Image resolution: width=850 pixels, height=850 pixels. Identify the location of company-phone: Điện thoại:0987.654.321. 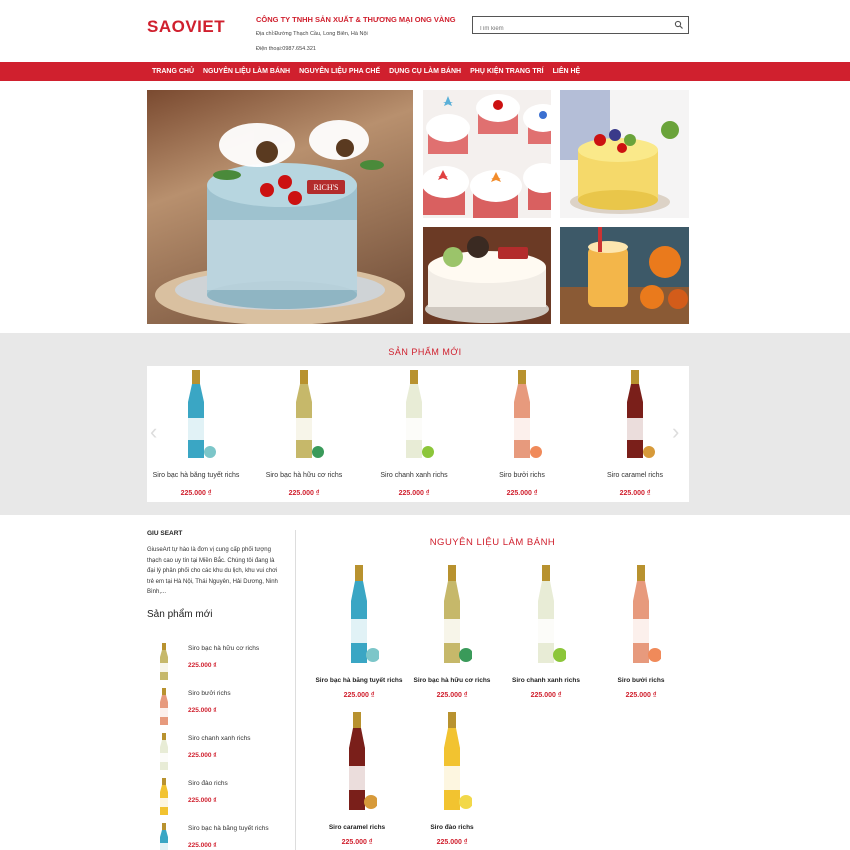
(286, 49).